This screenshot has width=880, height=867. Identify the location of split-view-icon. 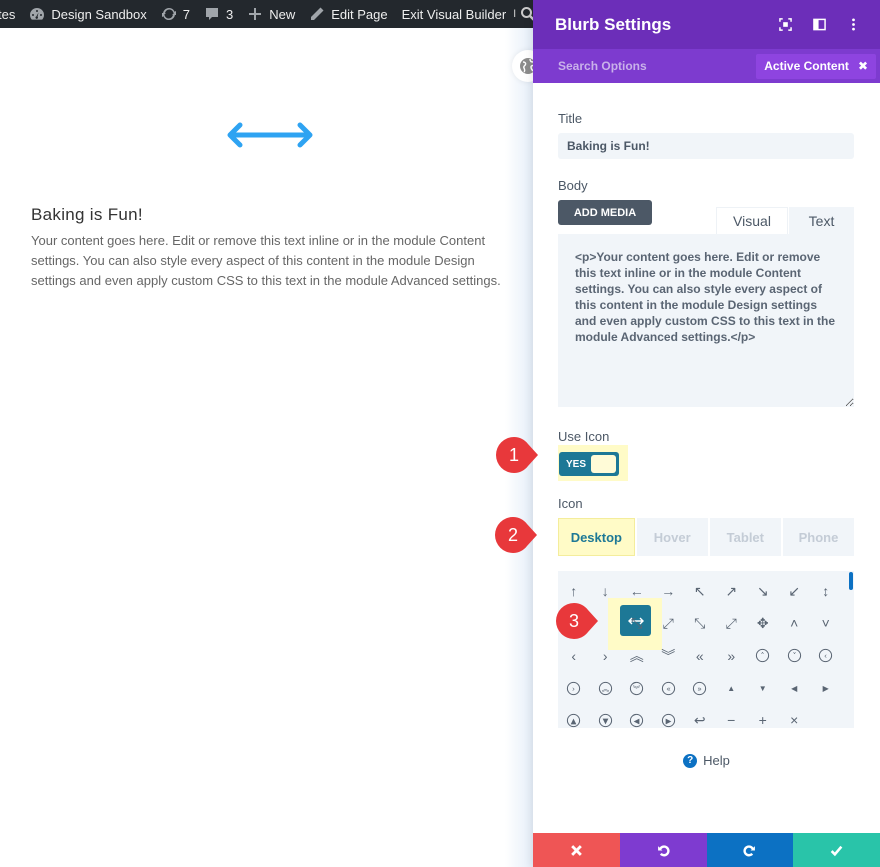
(819, 25).